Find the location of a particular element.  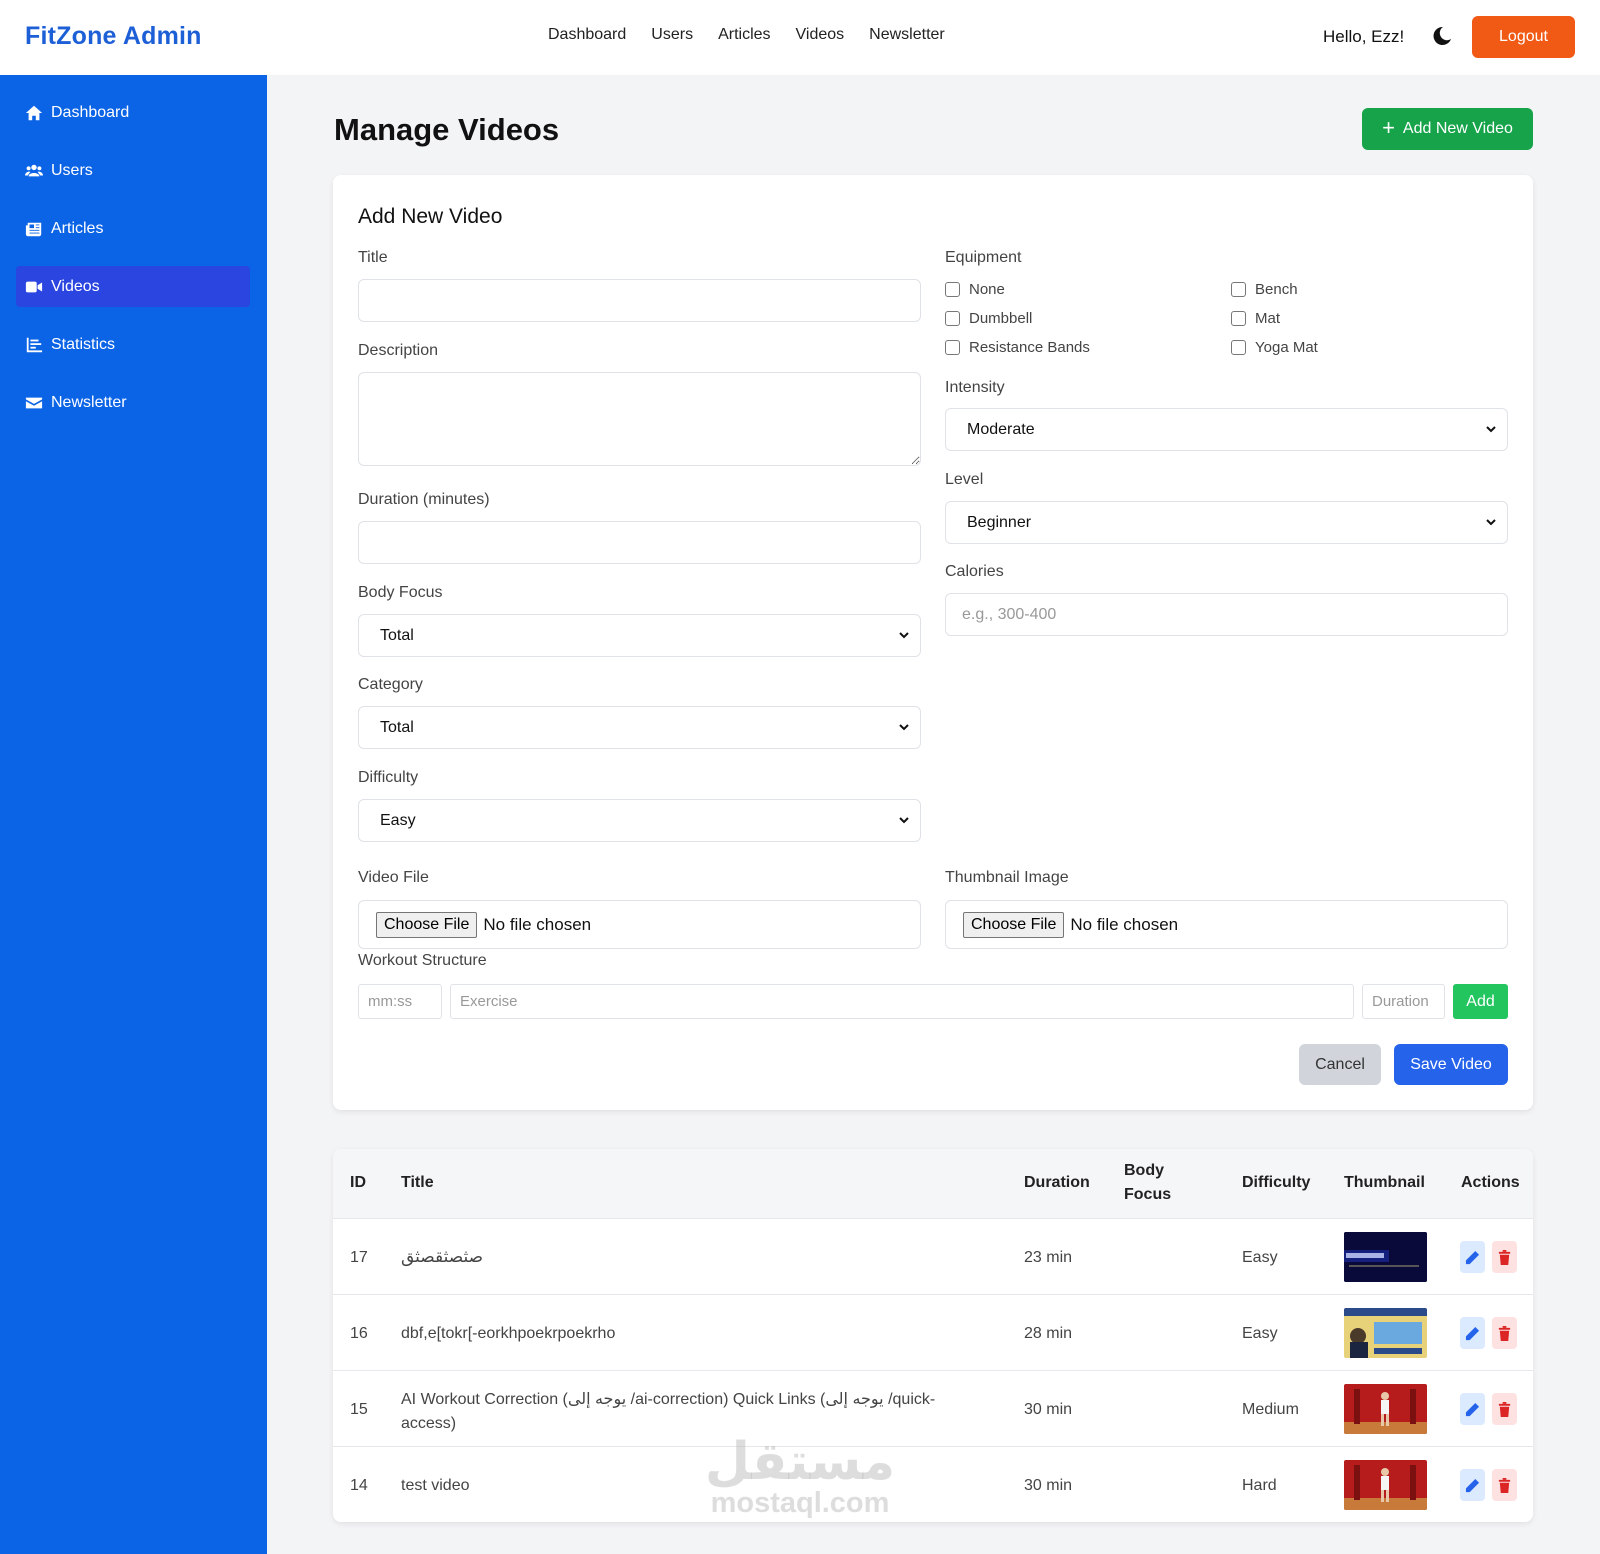

sidebar-item-users: Users is located at coordinates (133, 170).